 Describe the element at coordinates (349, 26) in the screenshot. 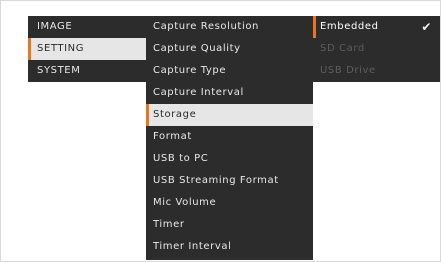

I see `storage-option-label: Embedded` at that location.